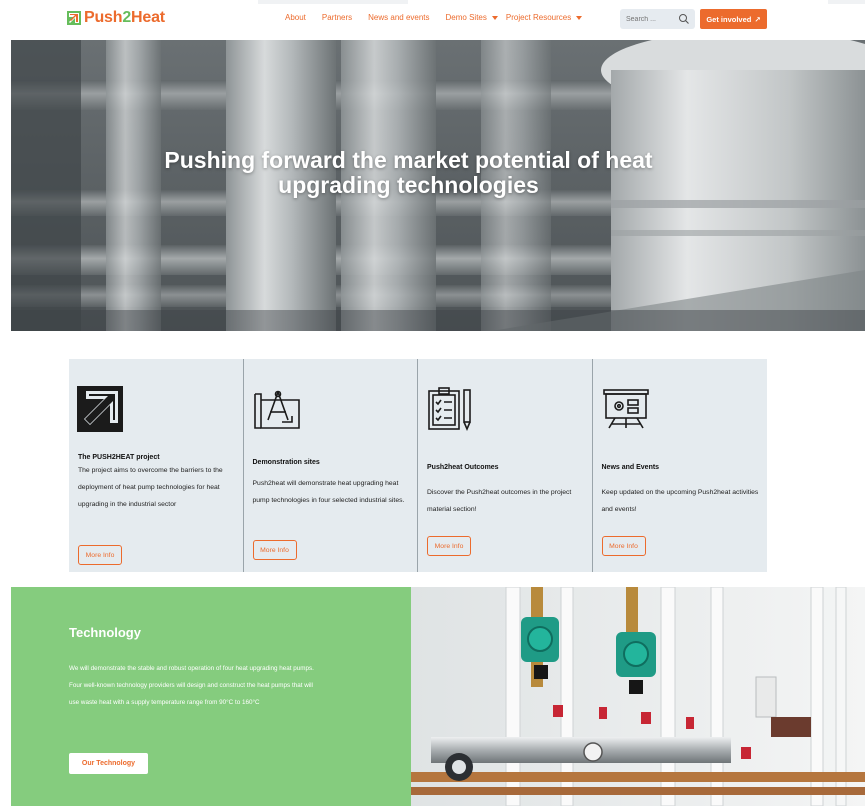  What do you see at coordinates (398, 17) in the screenshot?
I see `nav-news-and-events: News and events` at bounding box center [398, 17].